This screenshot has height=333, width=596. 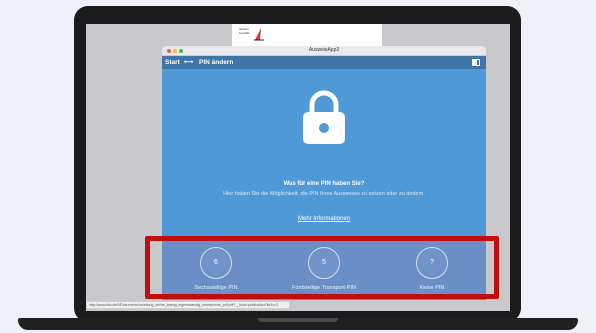 What do you see at coordinates (307, 35) in the screenshot?
I see `background-document: nebelin bucchlin` at bounding box center [307, 35].